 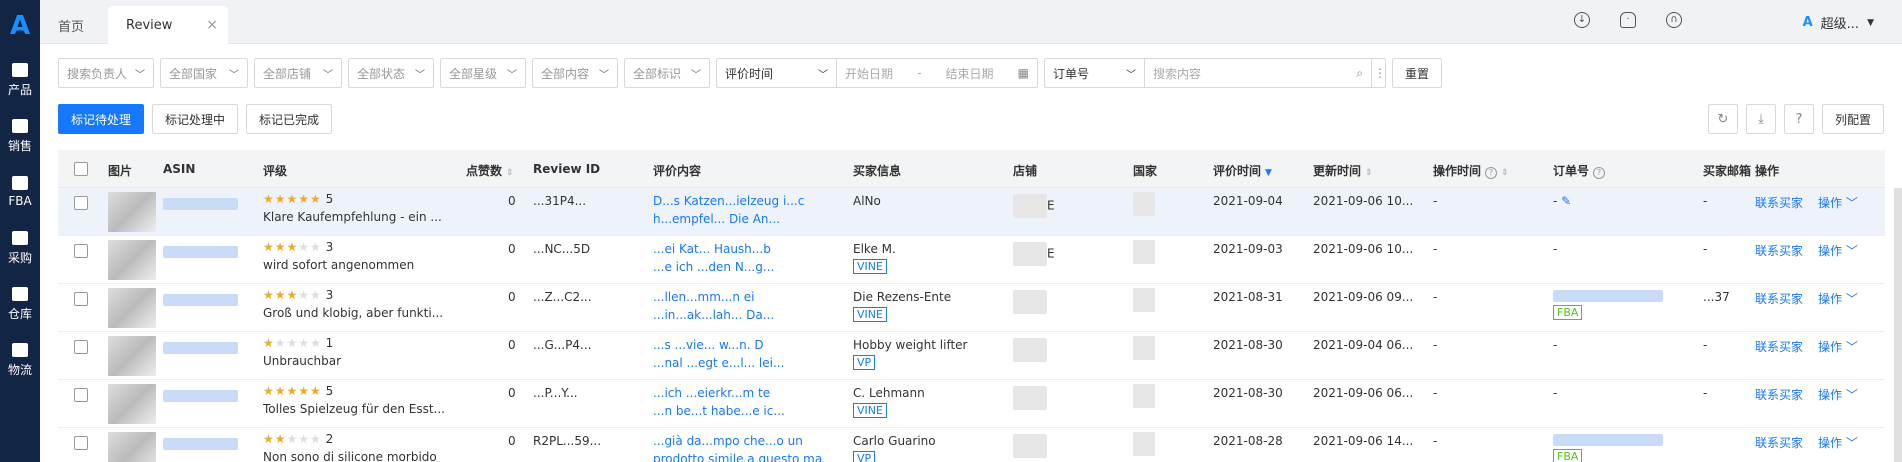 What do you see at coordinates (1705, 345) in the screenshot?
I see `buyer-email: -` at bounding box center [1705, 345].